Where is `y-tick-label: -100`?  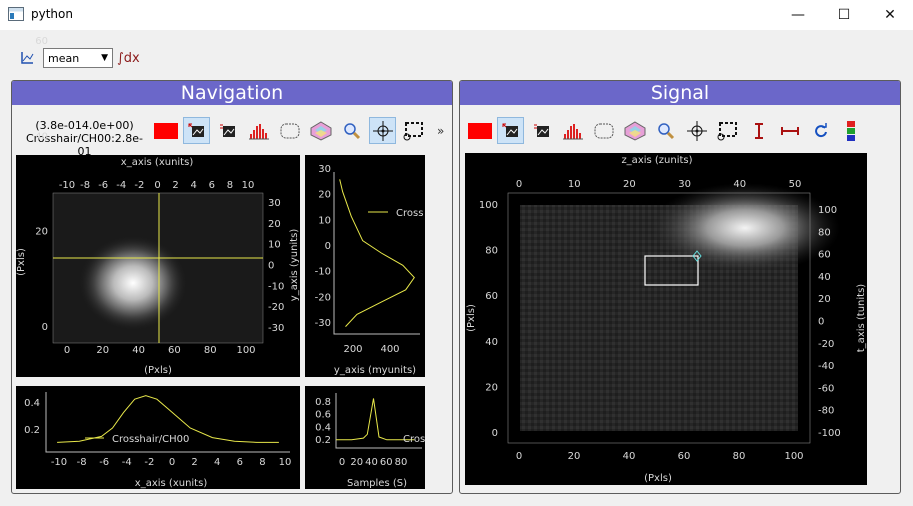 y-tick-label: -100 is located at coordinates (829, 433).